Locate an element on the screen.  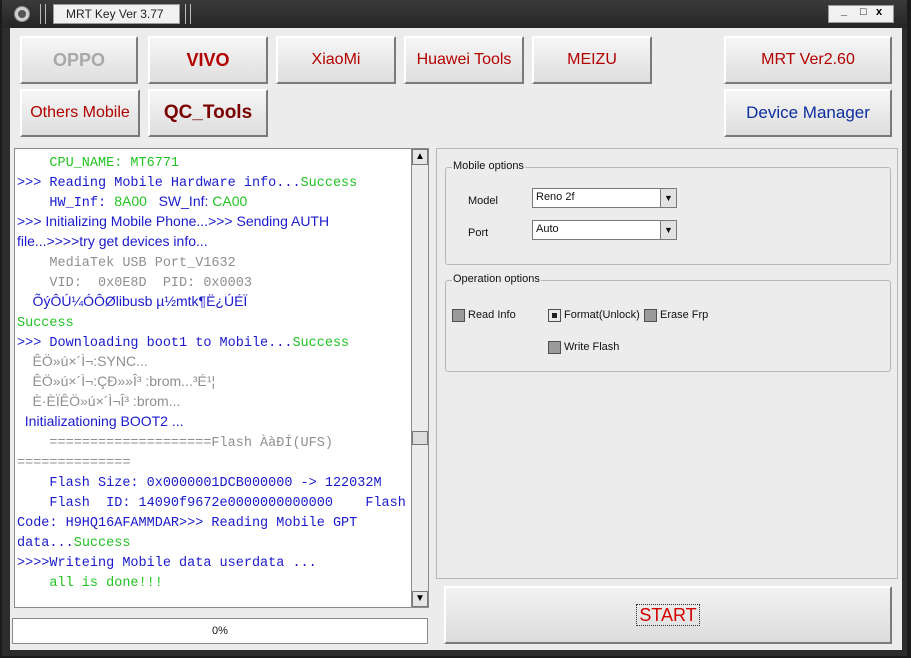
port-select: Auto ▼ is located at coordinates (604, 230).